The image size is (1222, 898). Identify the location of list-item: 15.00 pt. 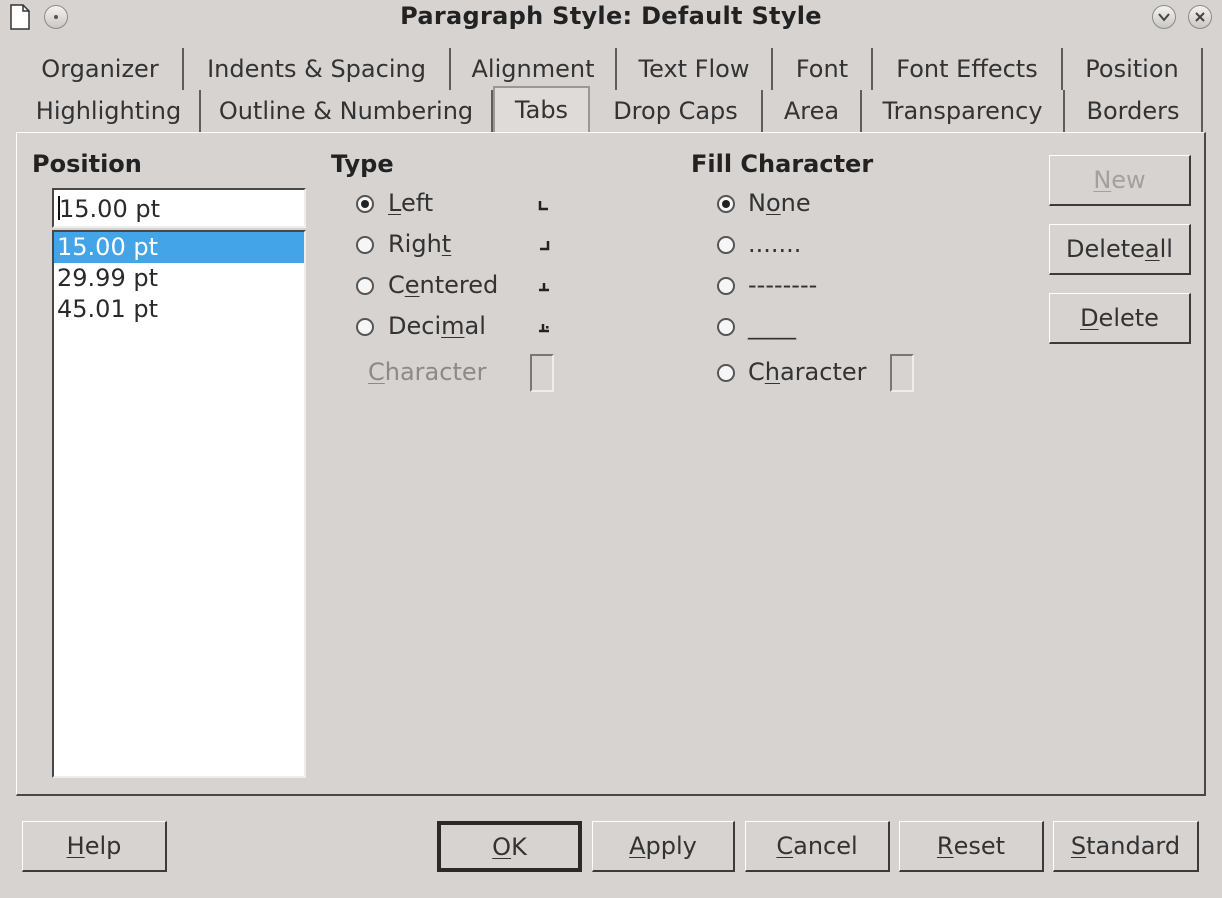
(179, 247).